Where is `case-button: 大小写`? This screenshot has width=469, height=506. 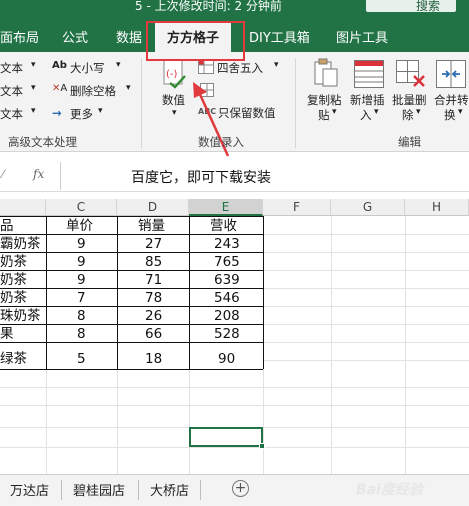 case-button: 大小写 is located at coordinates (87, 68).